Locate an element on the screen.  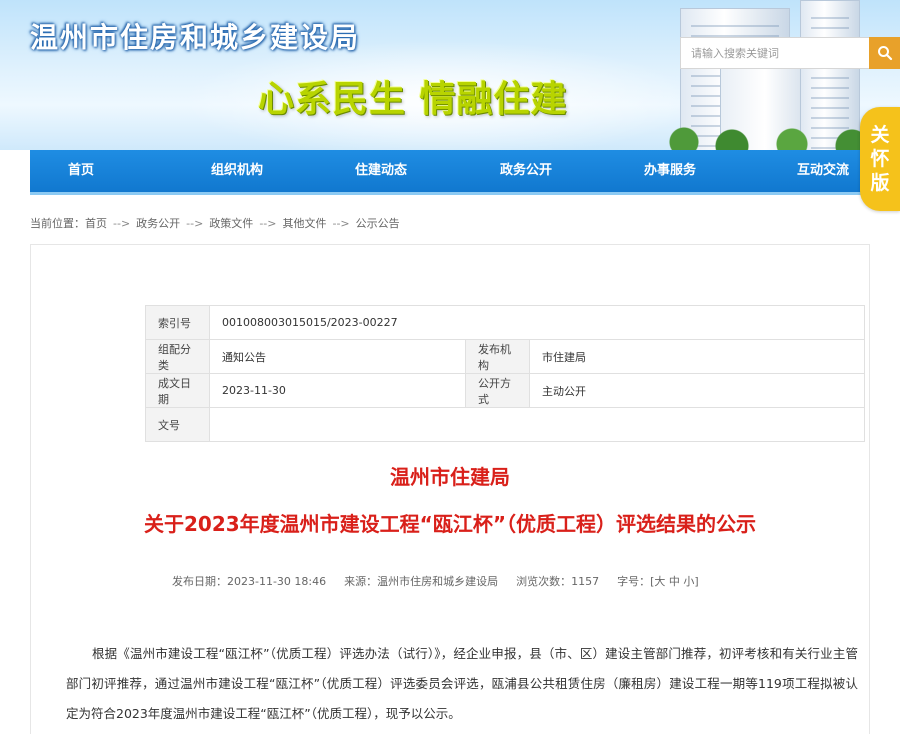
publish-date: 2023-11-30 18:46 is located at coordinates (277, 581).